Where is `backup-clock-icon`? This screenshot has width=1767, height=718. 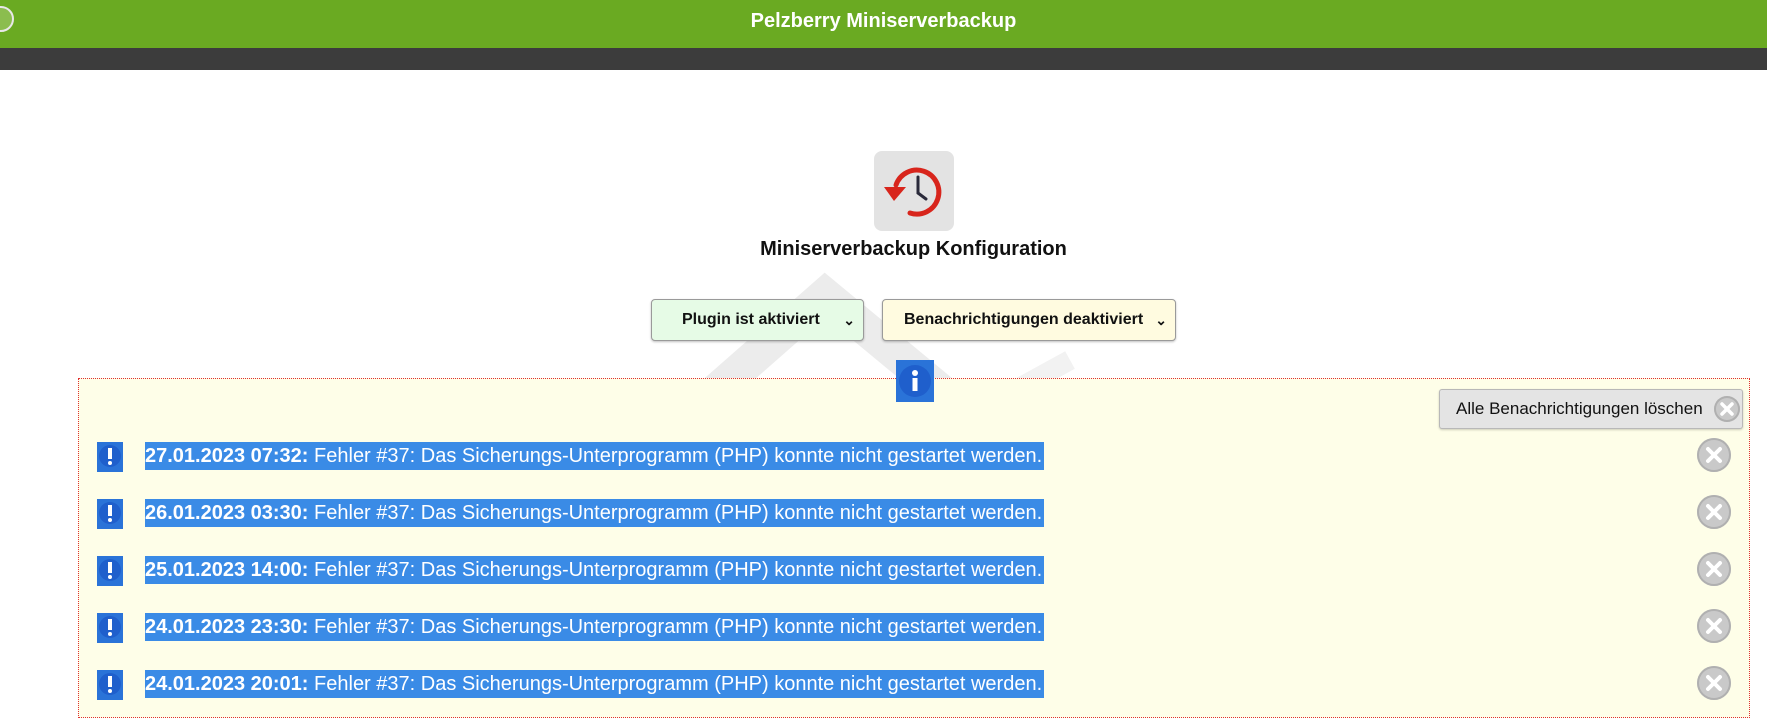 backup-clock-icon is located at coordinates (913, 192).